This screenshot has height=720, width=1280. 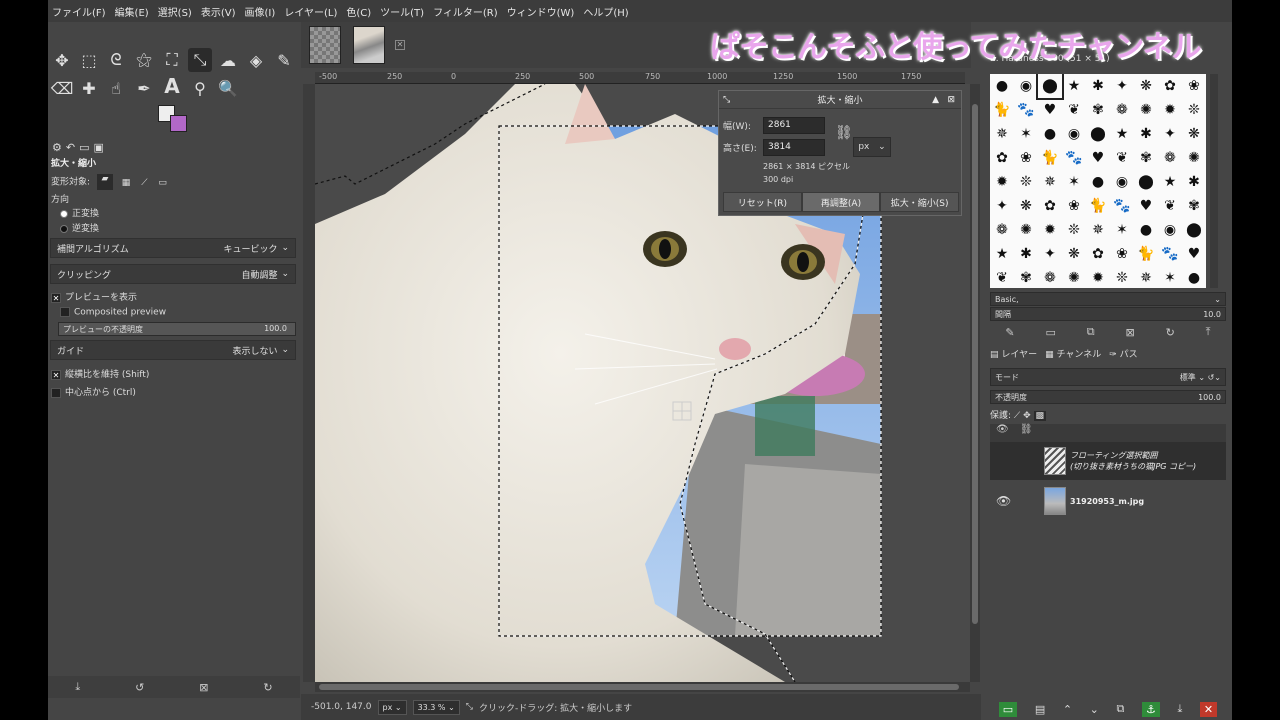 What do you see at coordinates (392, 707) in the screenshot?
I see `unit-select: px ⌄` at bounding box center [392, 707].